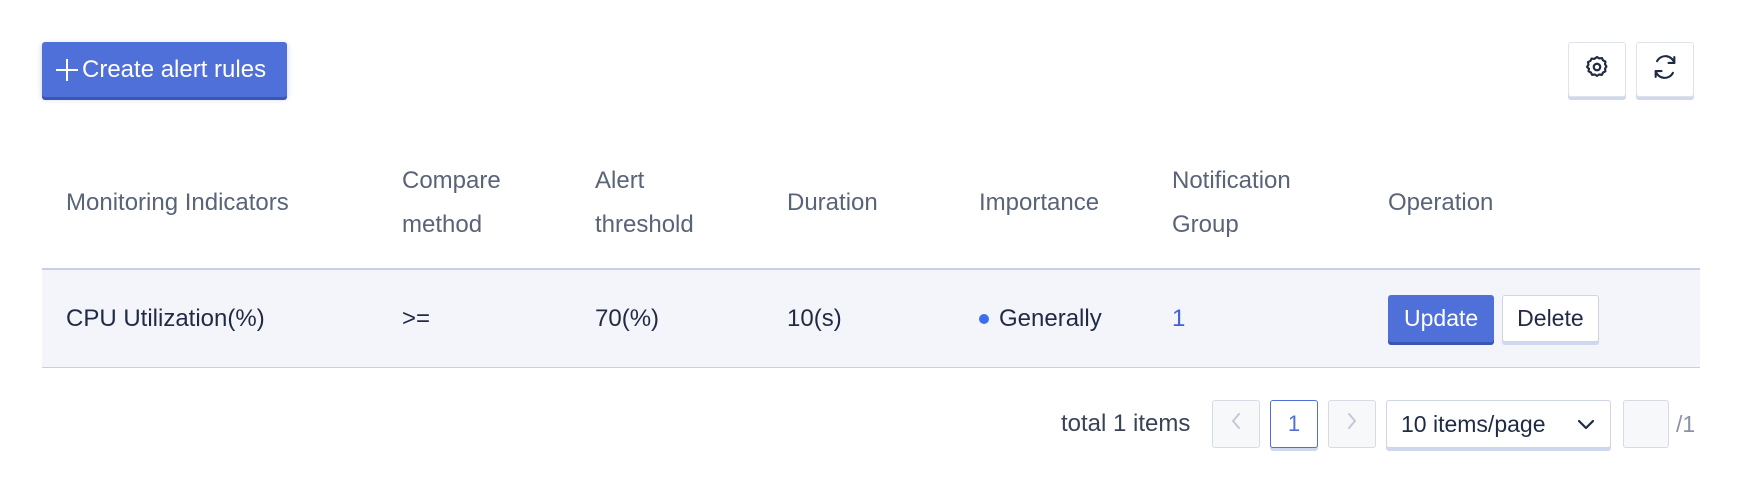  Describe the element at coordinates (620, 180) in the screenshot. I see `header-text: Alert` at that location.